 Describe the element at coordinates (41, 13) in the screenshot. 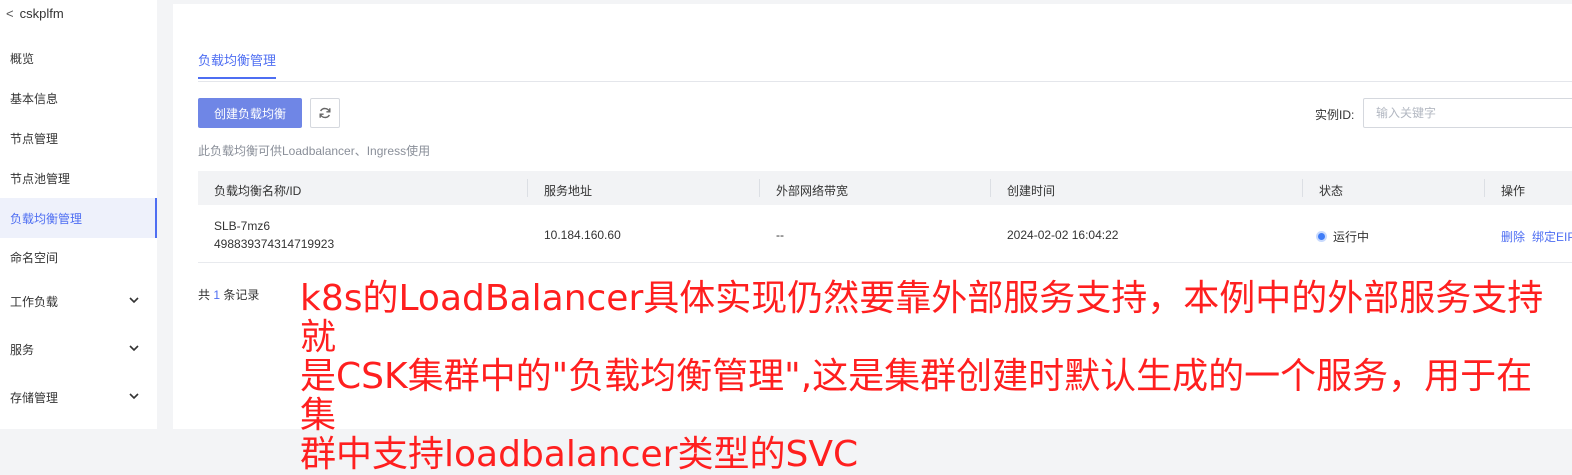

I see `cluster-name: cskplfm` at that location.